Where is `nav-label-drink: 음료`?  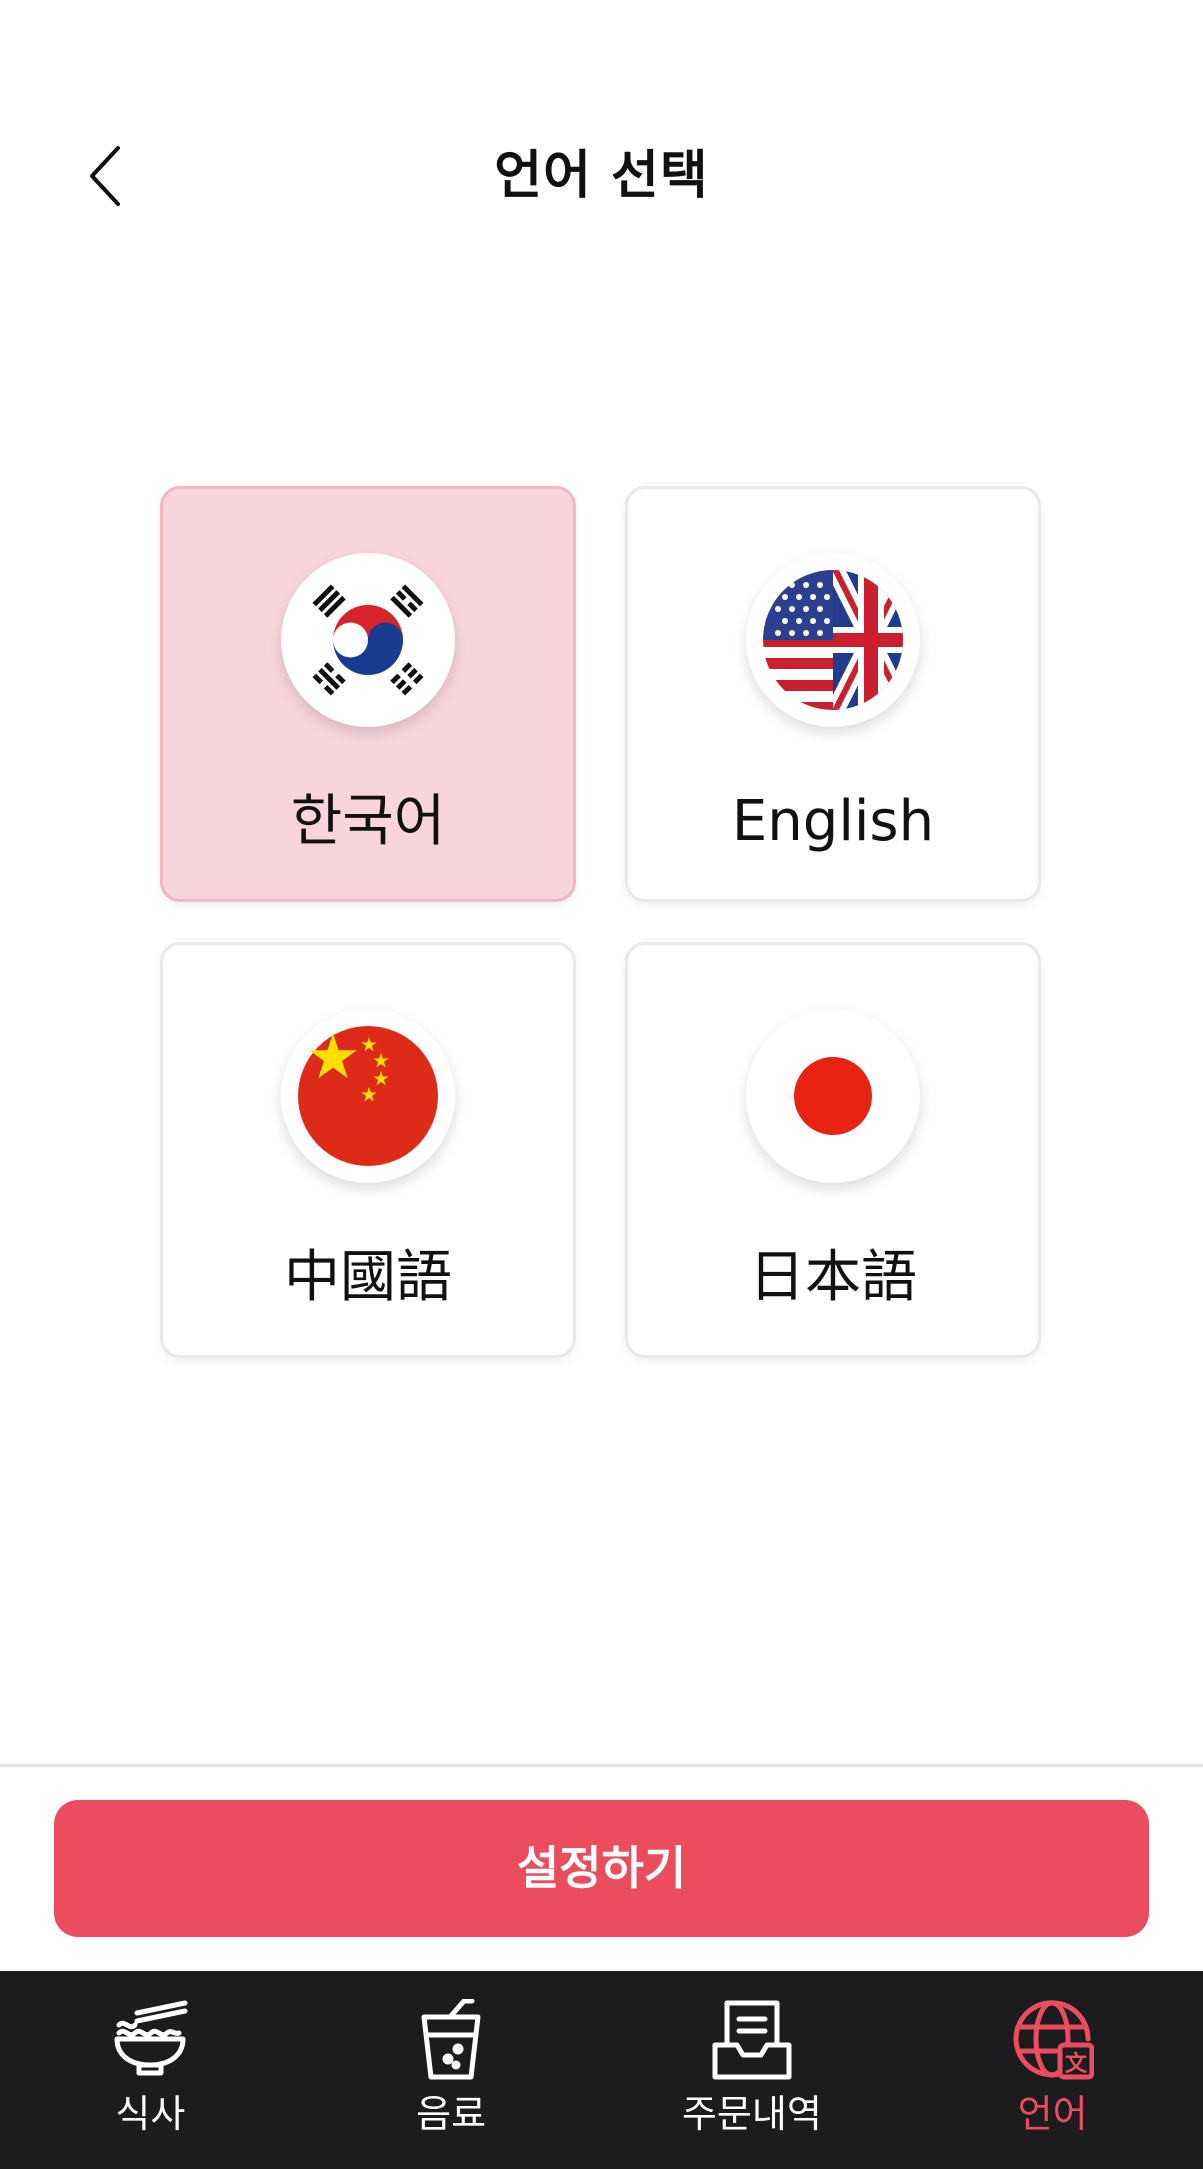
nav-label-drink: 음료 is located at coordinates (451, 2114).